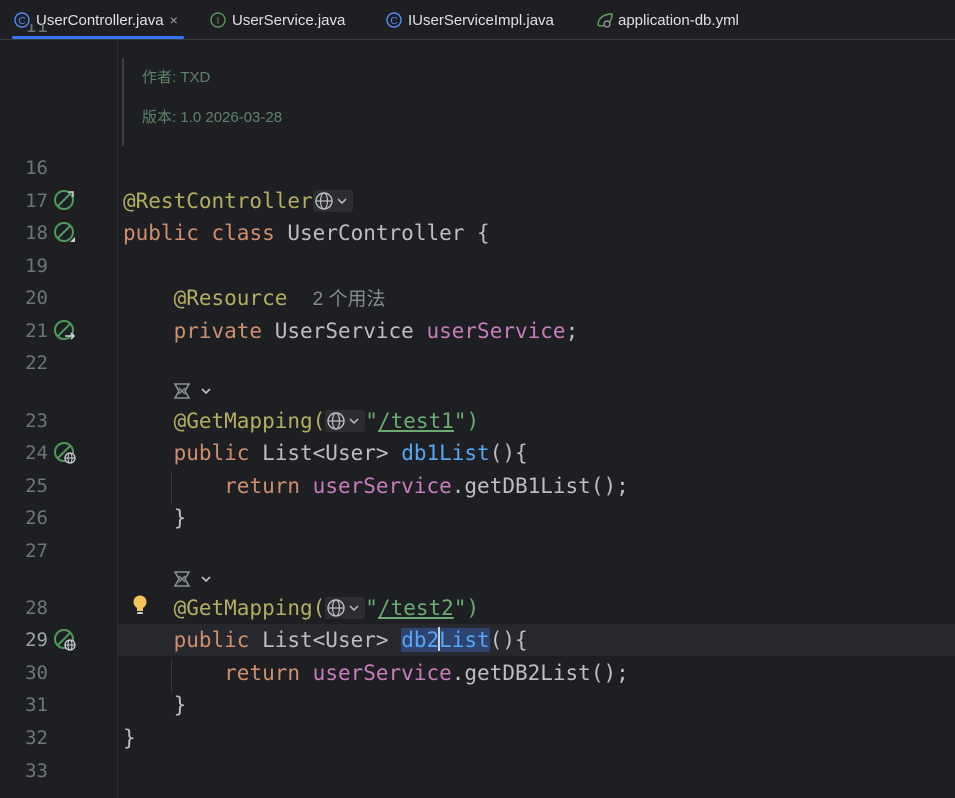  I want to click on code-line-26: }, so click(155, 518).